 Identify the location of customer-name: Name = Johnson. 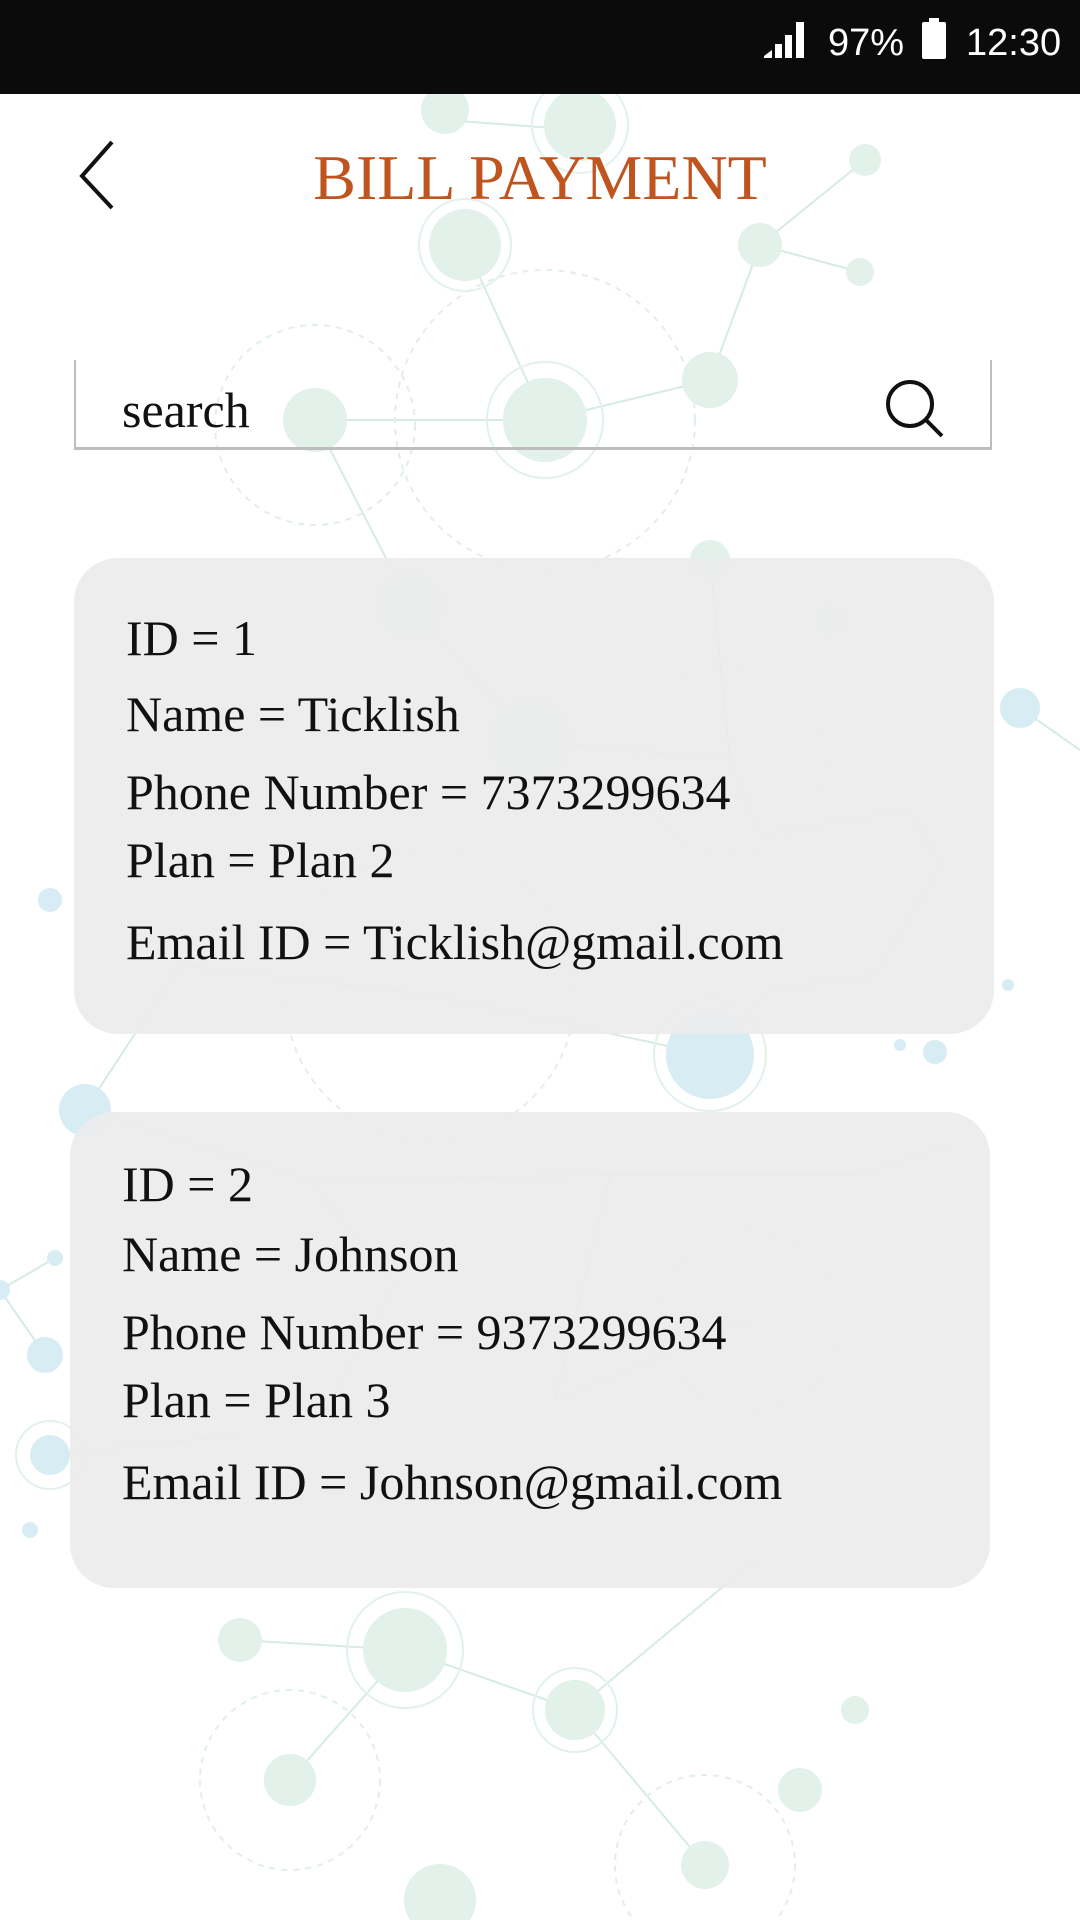
(290, 1254).